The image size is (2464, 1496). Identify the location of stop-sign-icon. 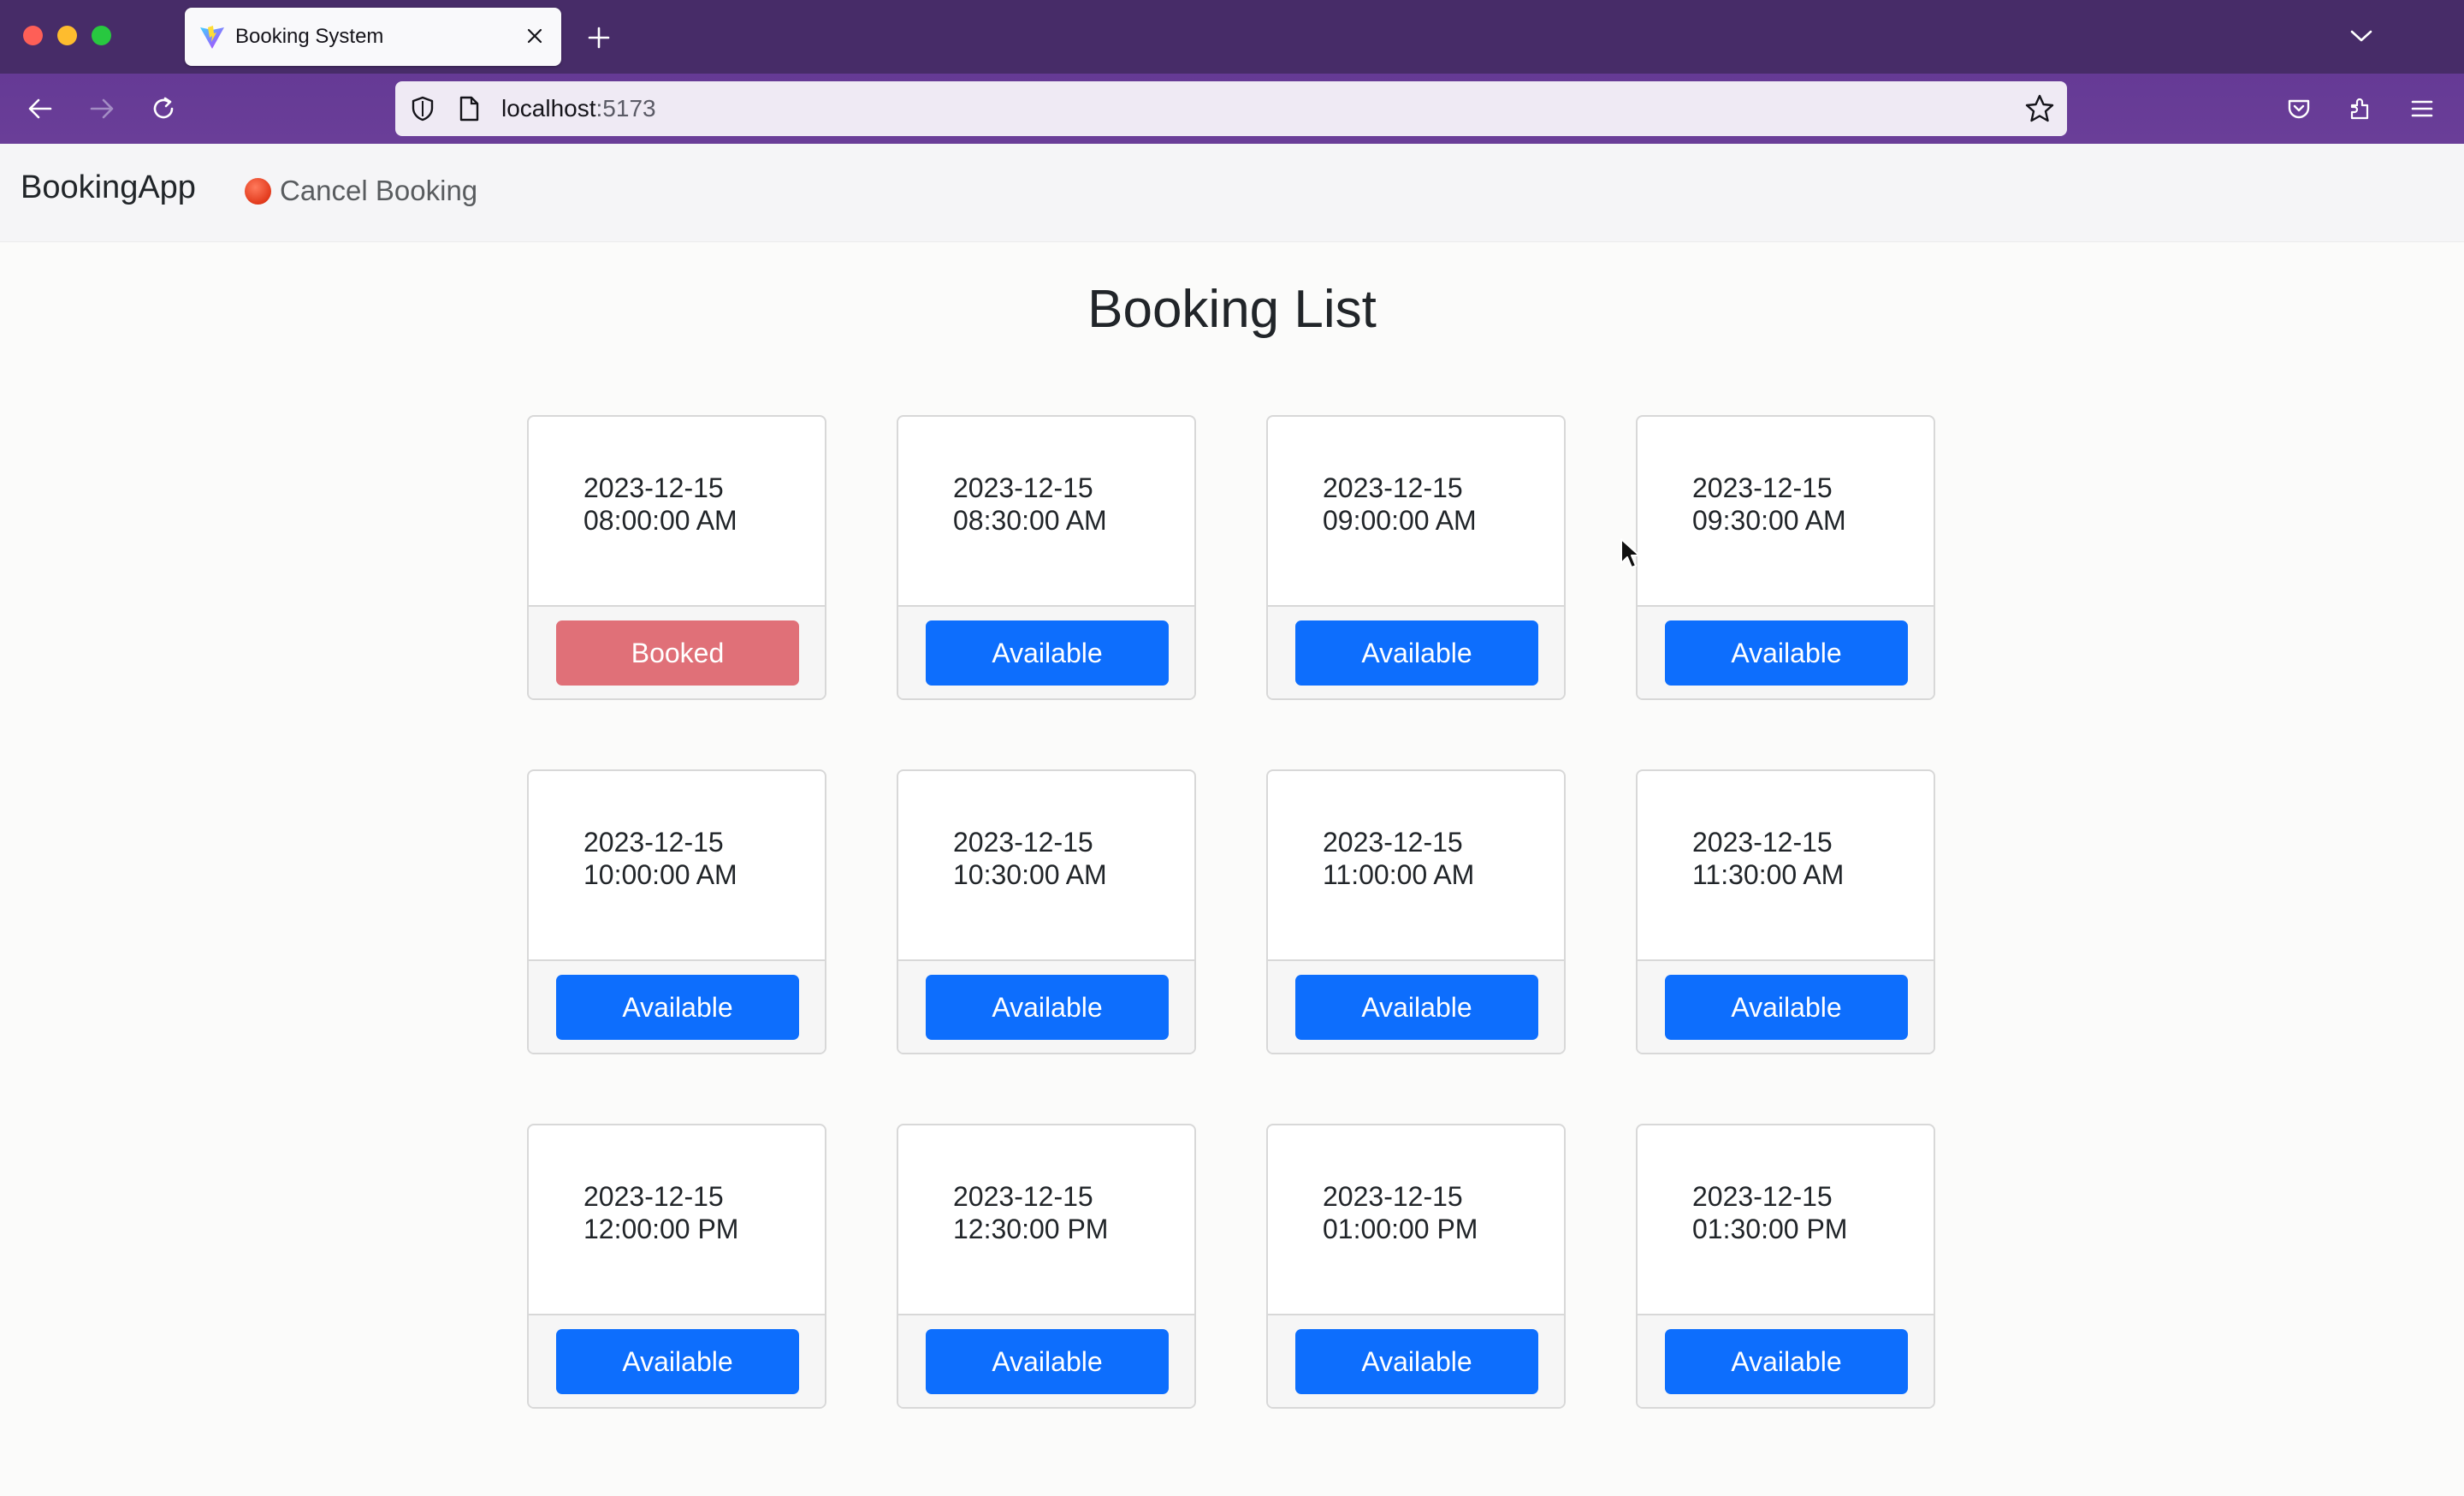
(258, 191).